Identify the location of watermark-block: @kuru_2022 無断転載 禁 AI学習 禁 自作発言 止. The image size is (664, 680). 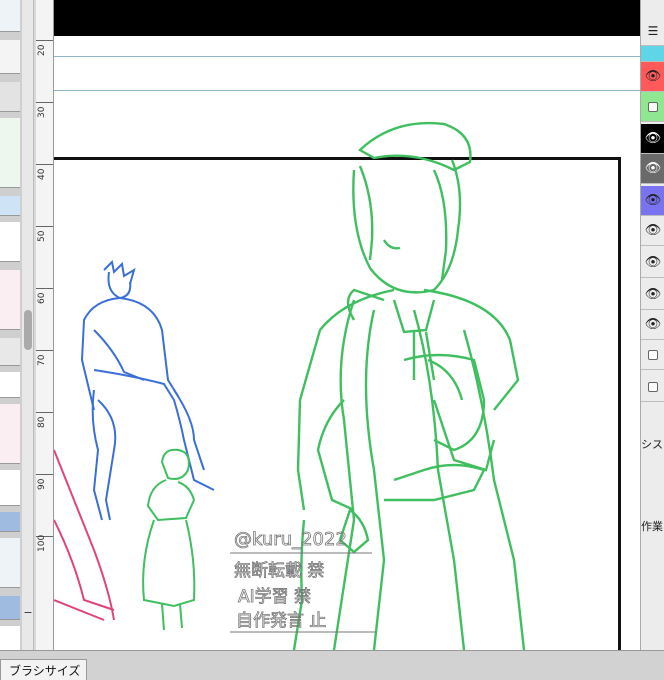
(303, 581).